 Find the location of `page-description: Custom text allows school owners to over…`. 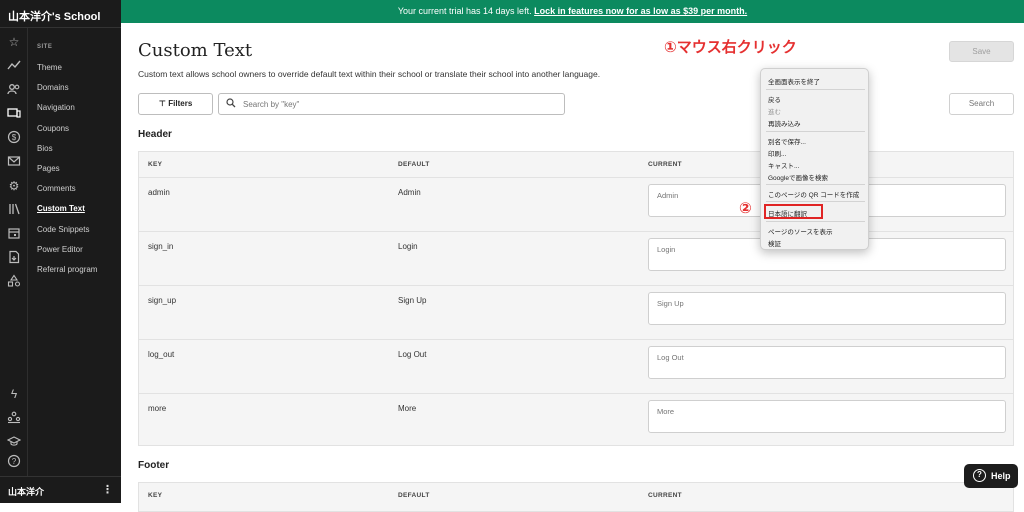

page-description: Custom text allows school owners to over… is located at coordinates (369, 74).